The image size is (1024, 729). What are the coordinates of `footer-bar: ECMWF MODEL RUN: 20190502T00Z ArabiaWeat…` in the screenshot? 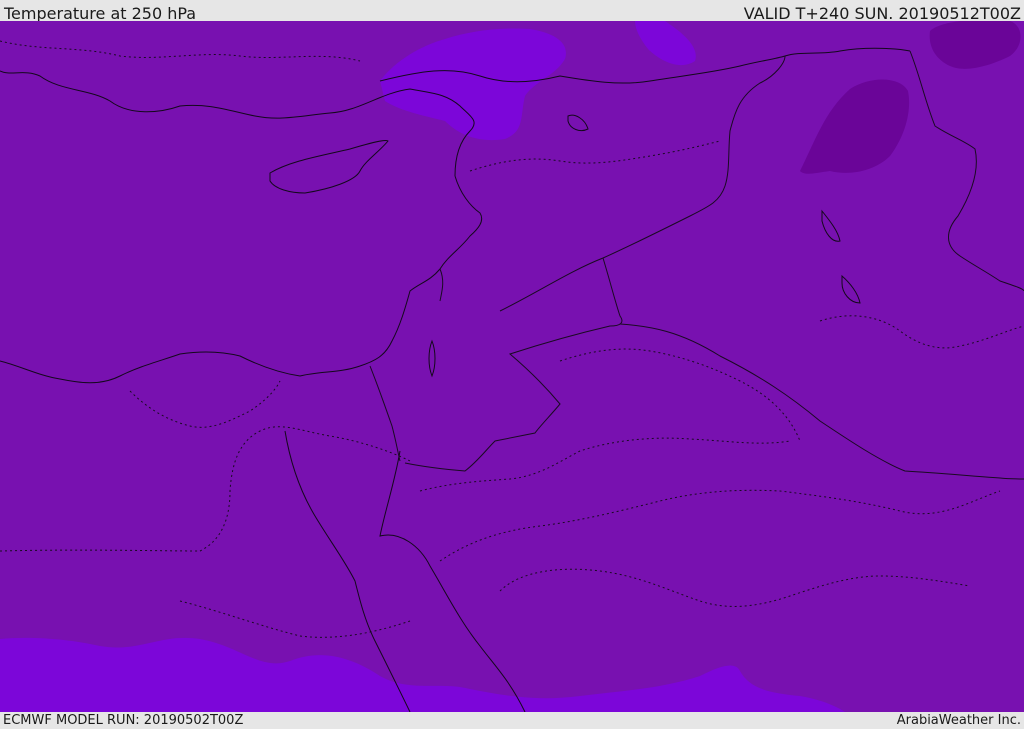 It's located at (512, 720).